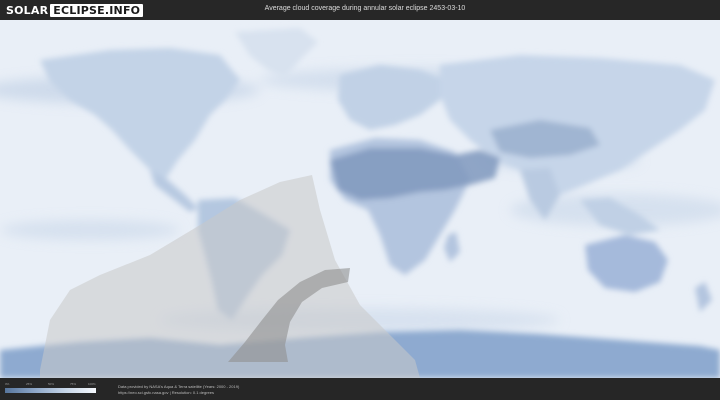 Image resolution: width=720 pixels, height=400 pixels. Describe the element at coordinates (29, 384) in the screenshot. I see `scale-label-25: 25%` at that location.